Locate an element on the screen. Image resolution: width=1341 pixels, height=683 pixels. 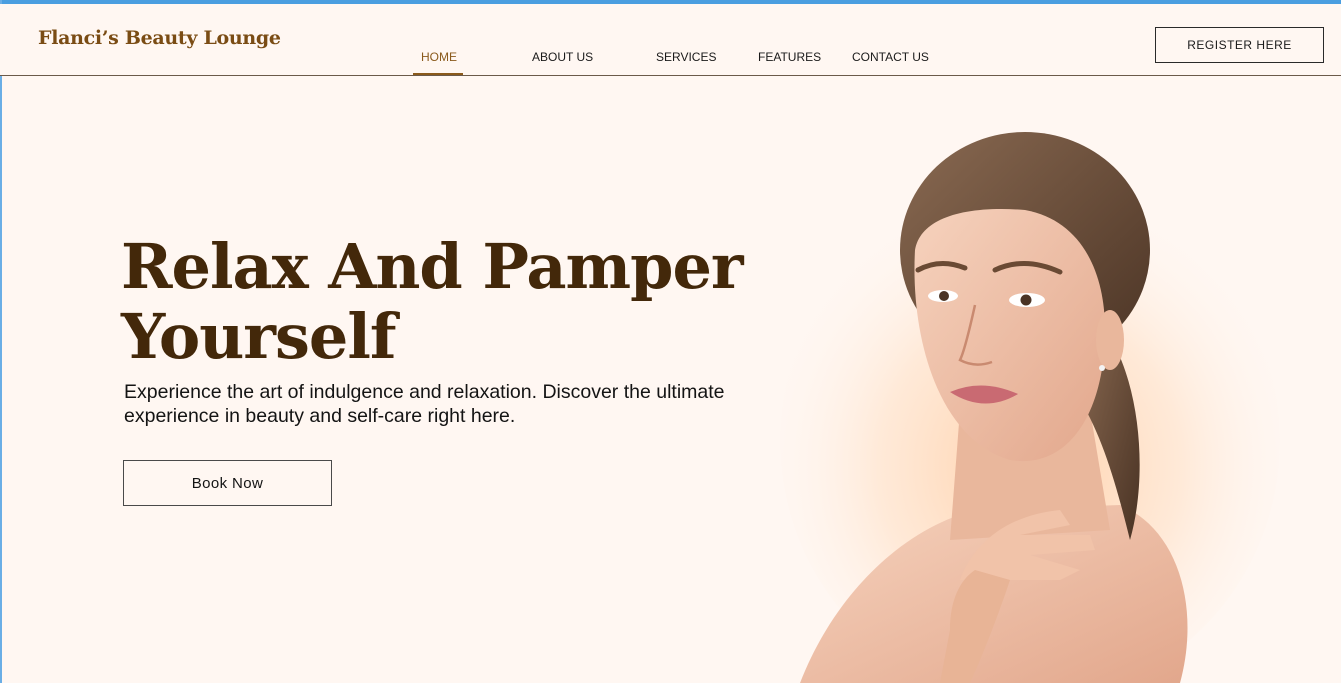
book-now-button: Book Now is located at coordinates (227, 483).